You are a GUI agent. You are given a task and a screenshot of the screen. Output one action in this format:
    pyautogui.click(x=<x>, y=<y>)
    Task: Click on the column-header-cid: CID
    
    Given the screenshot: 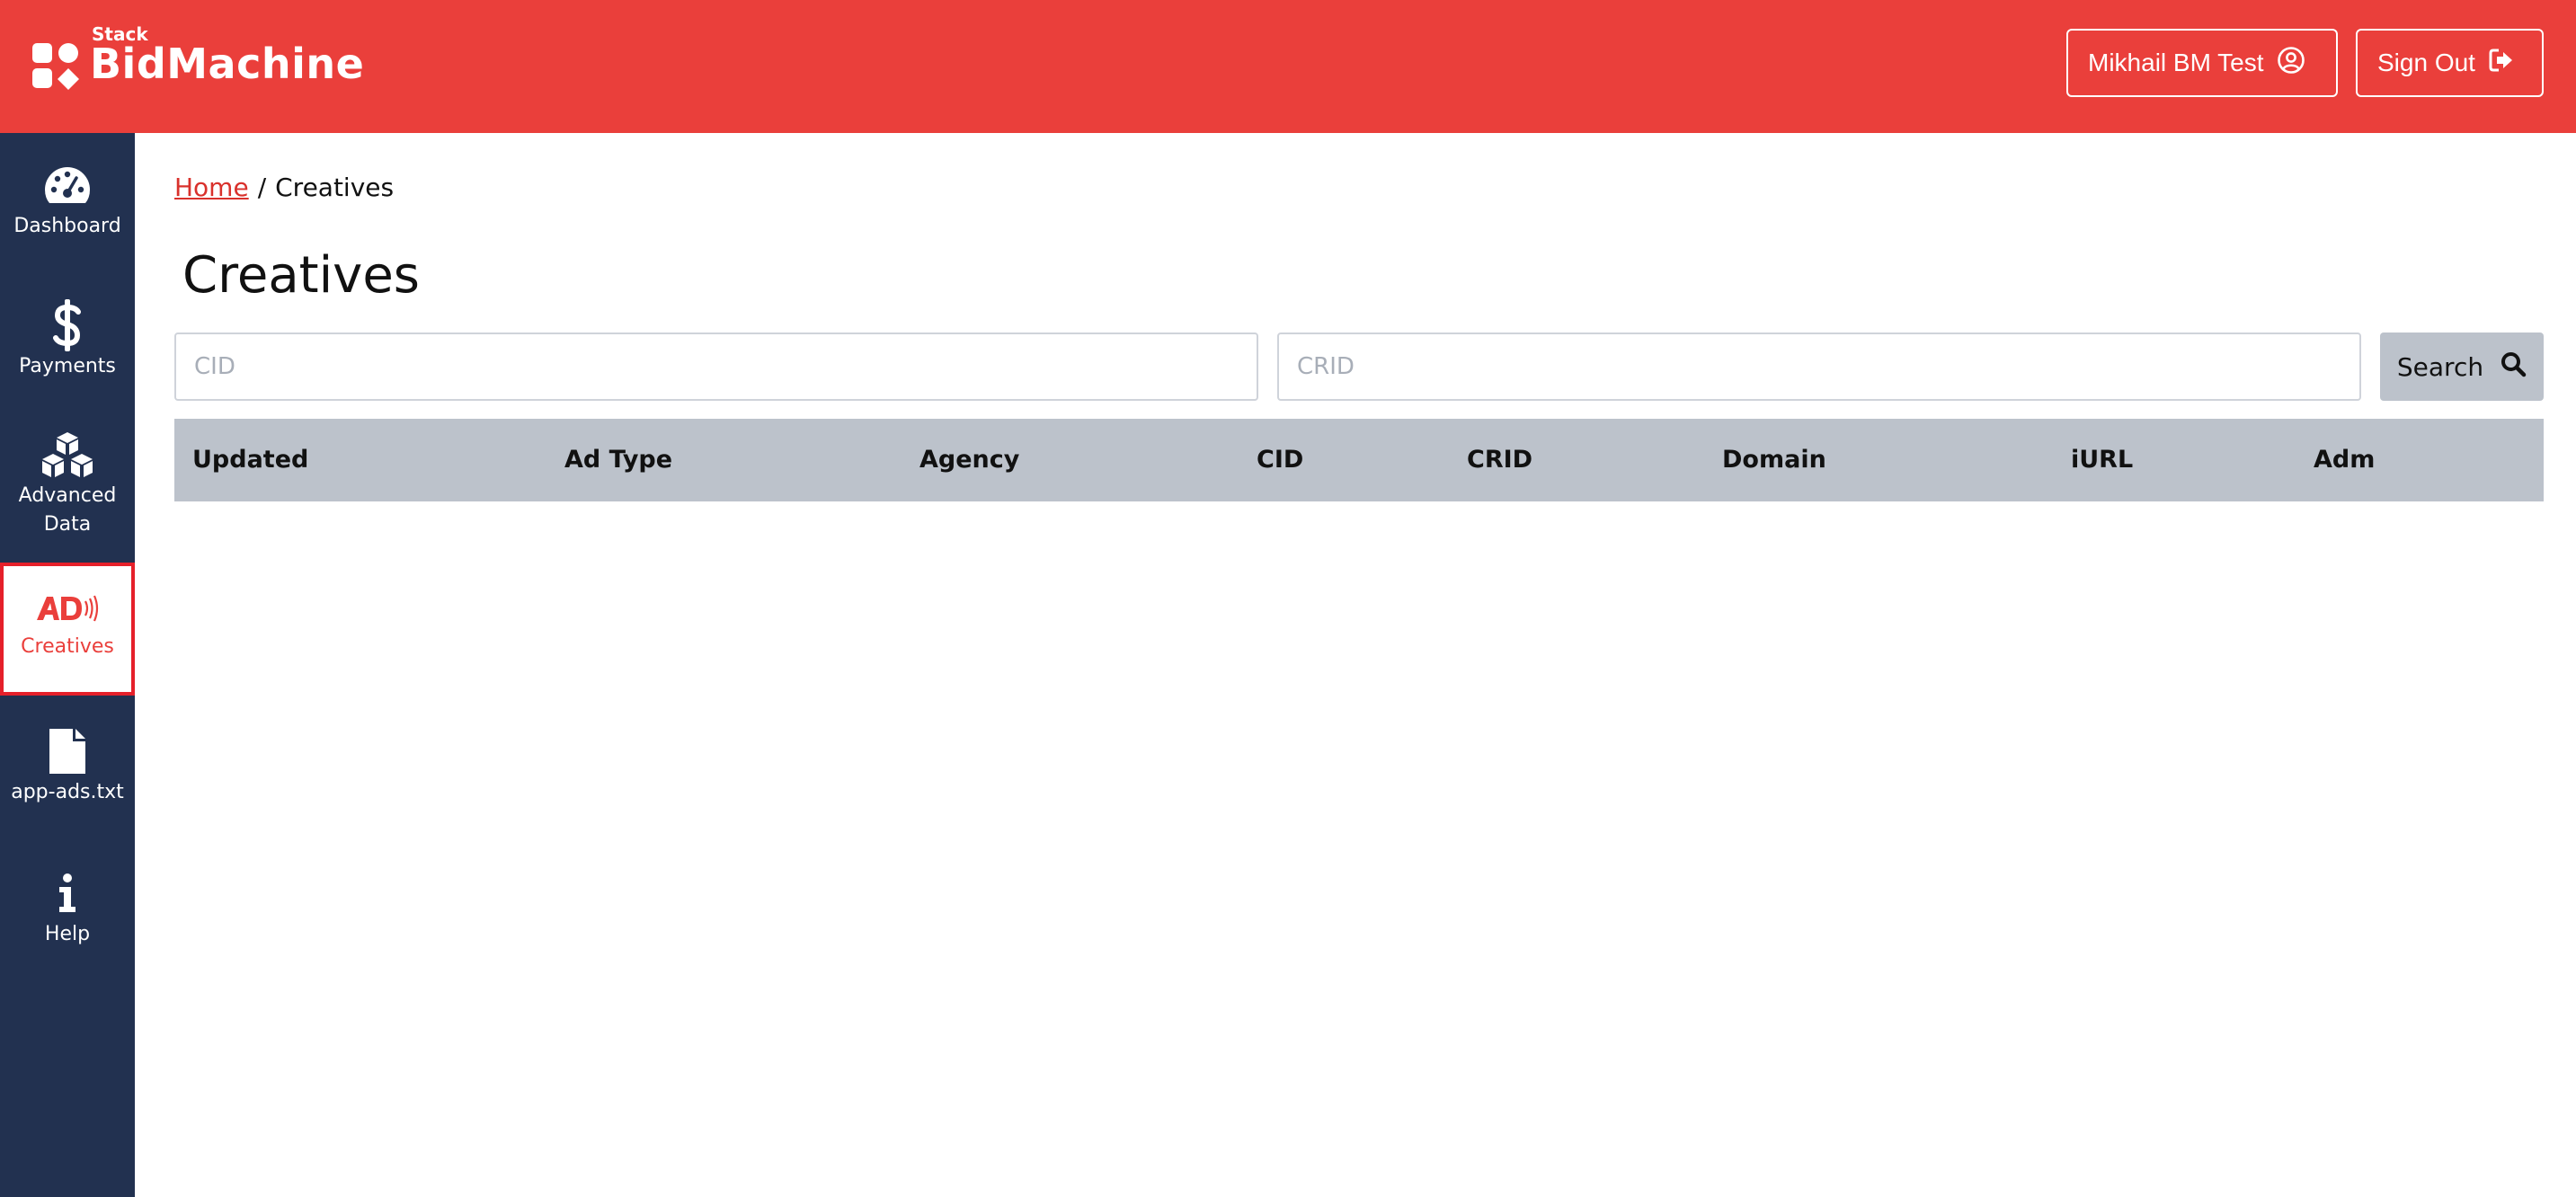 What is the action you would take?
    pyautogui.click(x=1280, y=460)
    